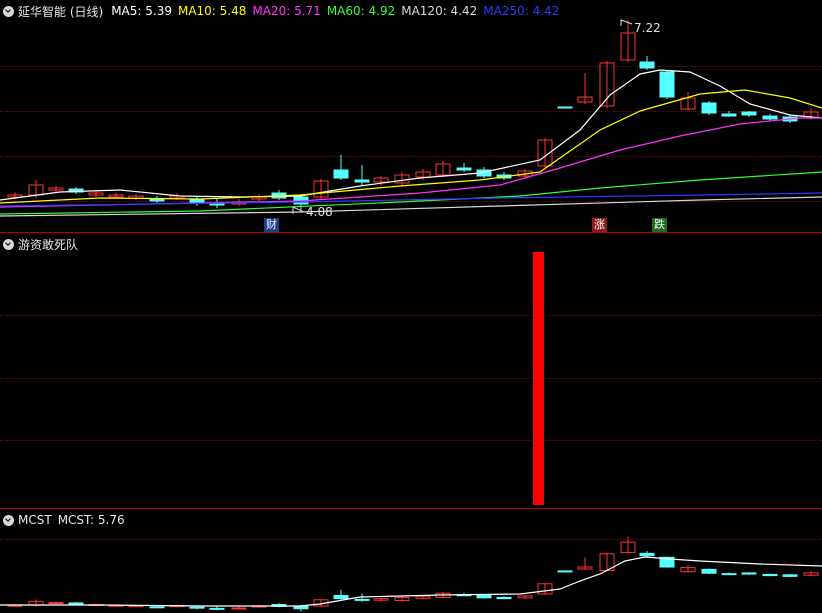 The image size is (822, 613). What do you see at coordinates (48, 244) in the screenshot?
I see `indicator-title: 游资敢死队` at bounding box center [48, 244].